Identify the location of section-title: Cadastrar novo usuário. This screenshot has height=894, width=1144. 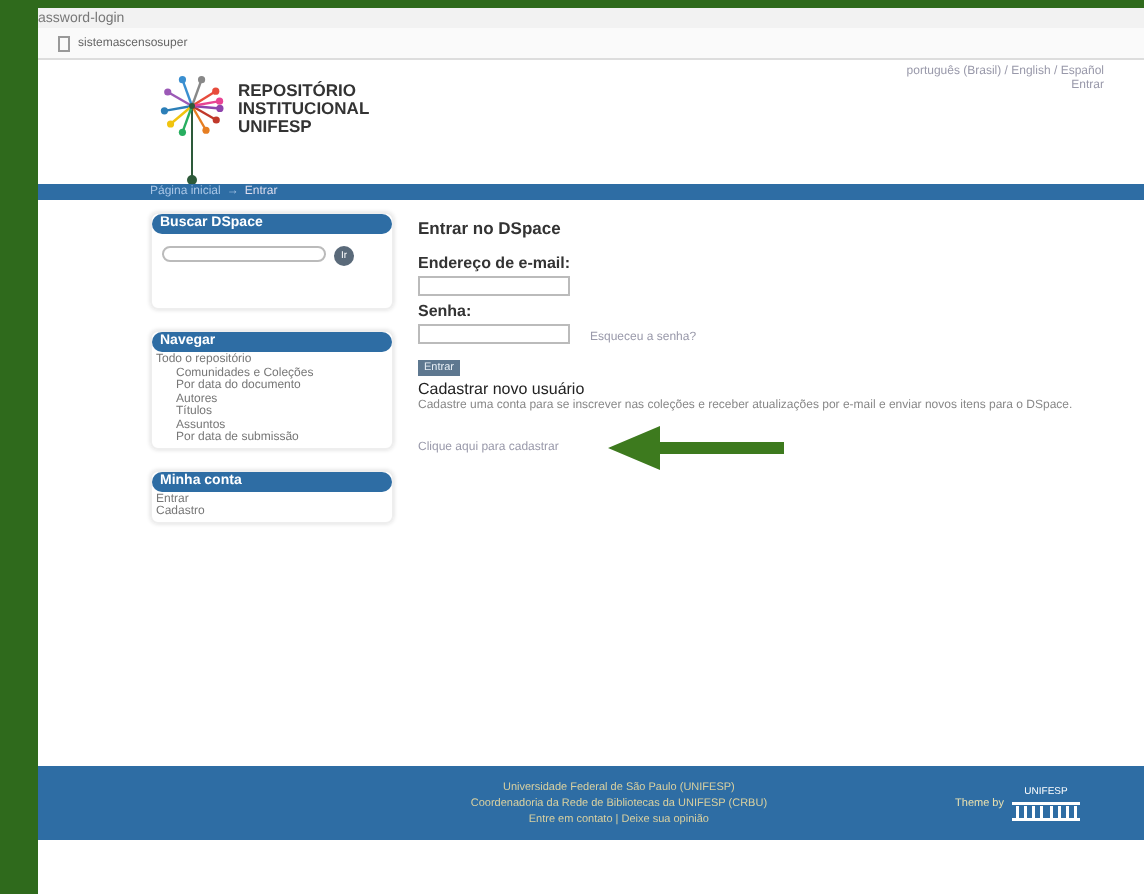
(501, 389).